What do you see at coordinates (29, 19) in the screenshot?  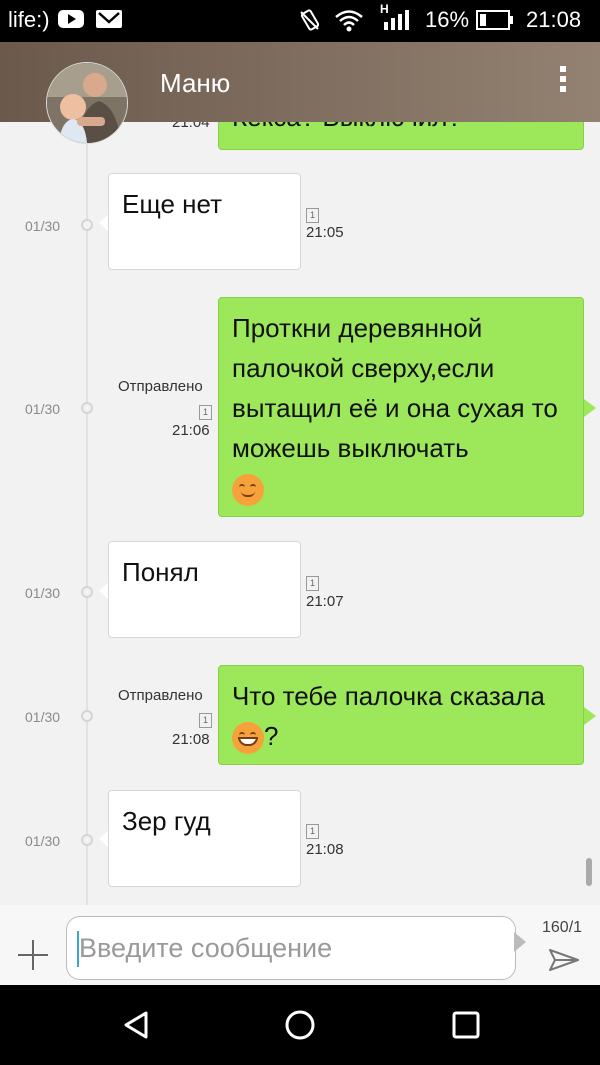 I see `carrier-label: life:)` at bounding box center [29, 19].